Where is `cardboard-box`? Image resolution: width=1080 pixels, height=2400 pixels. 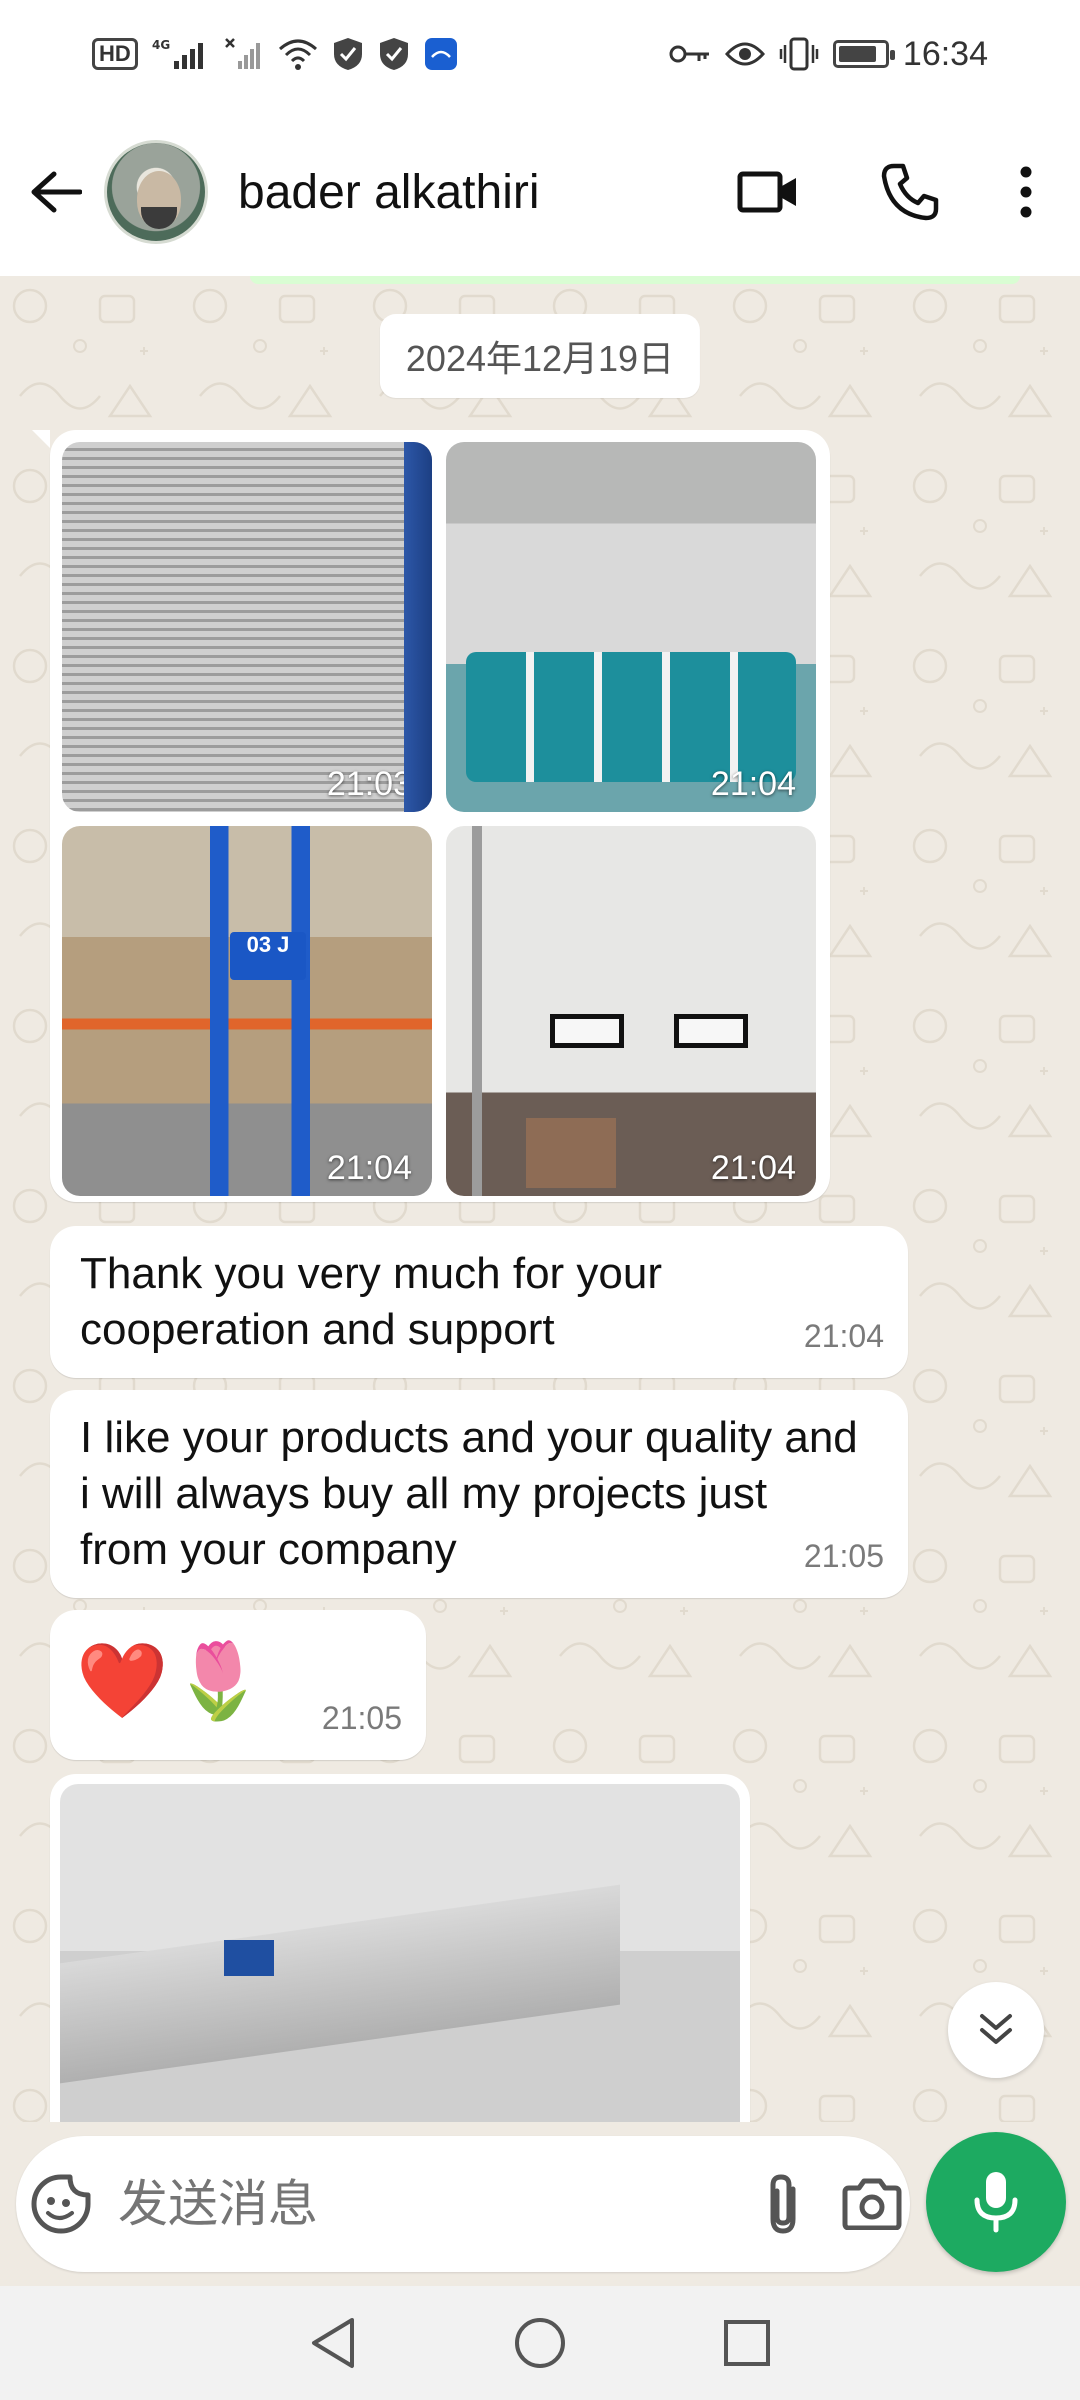 cardboard-box is located at coordinates (571, 1153).